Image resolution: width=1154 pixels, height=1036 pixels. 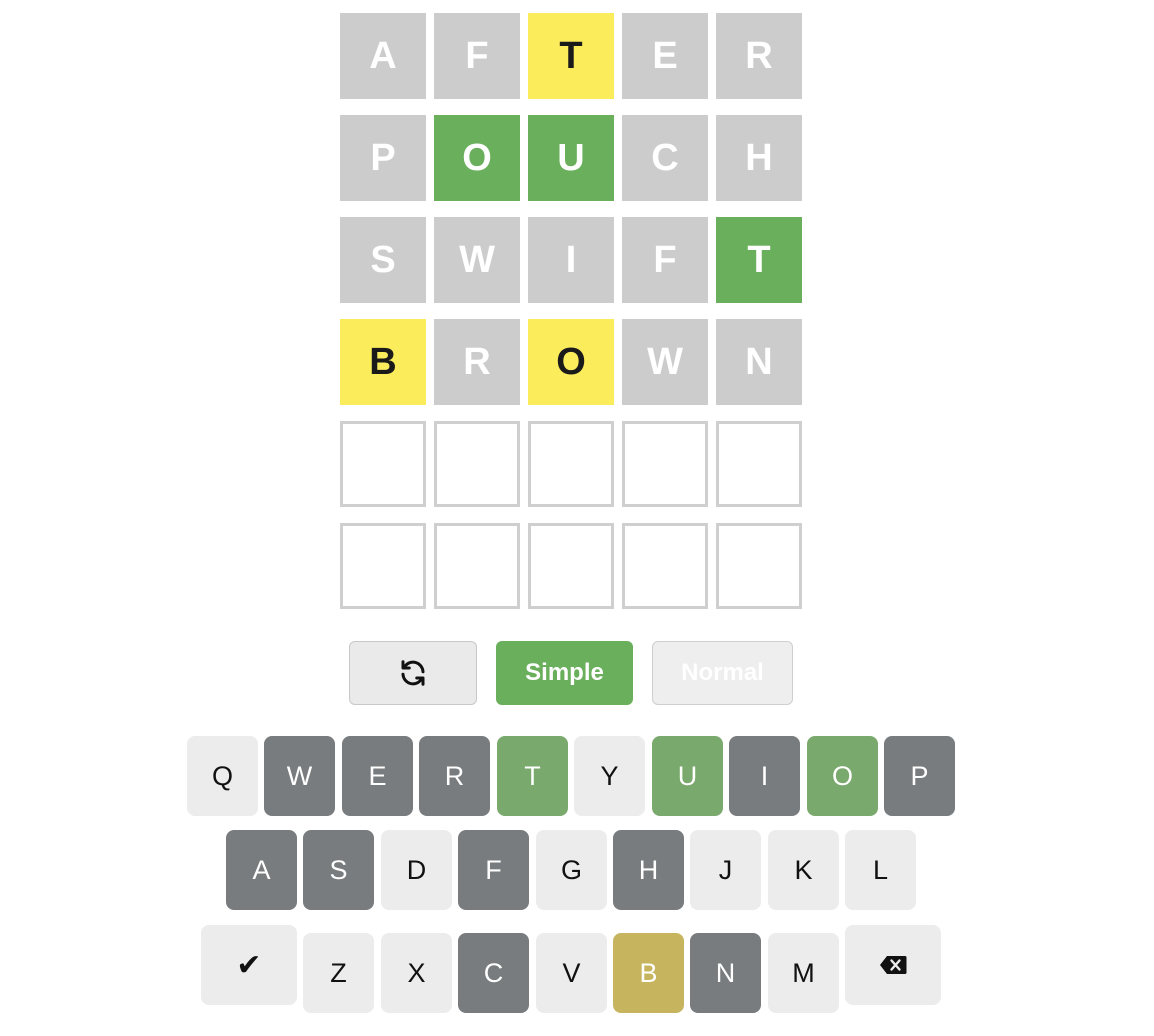 What do you see at coordinates (571, 870) in the screenshot?
I see `key-g: G` at bounding box center [571, 870].